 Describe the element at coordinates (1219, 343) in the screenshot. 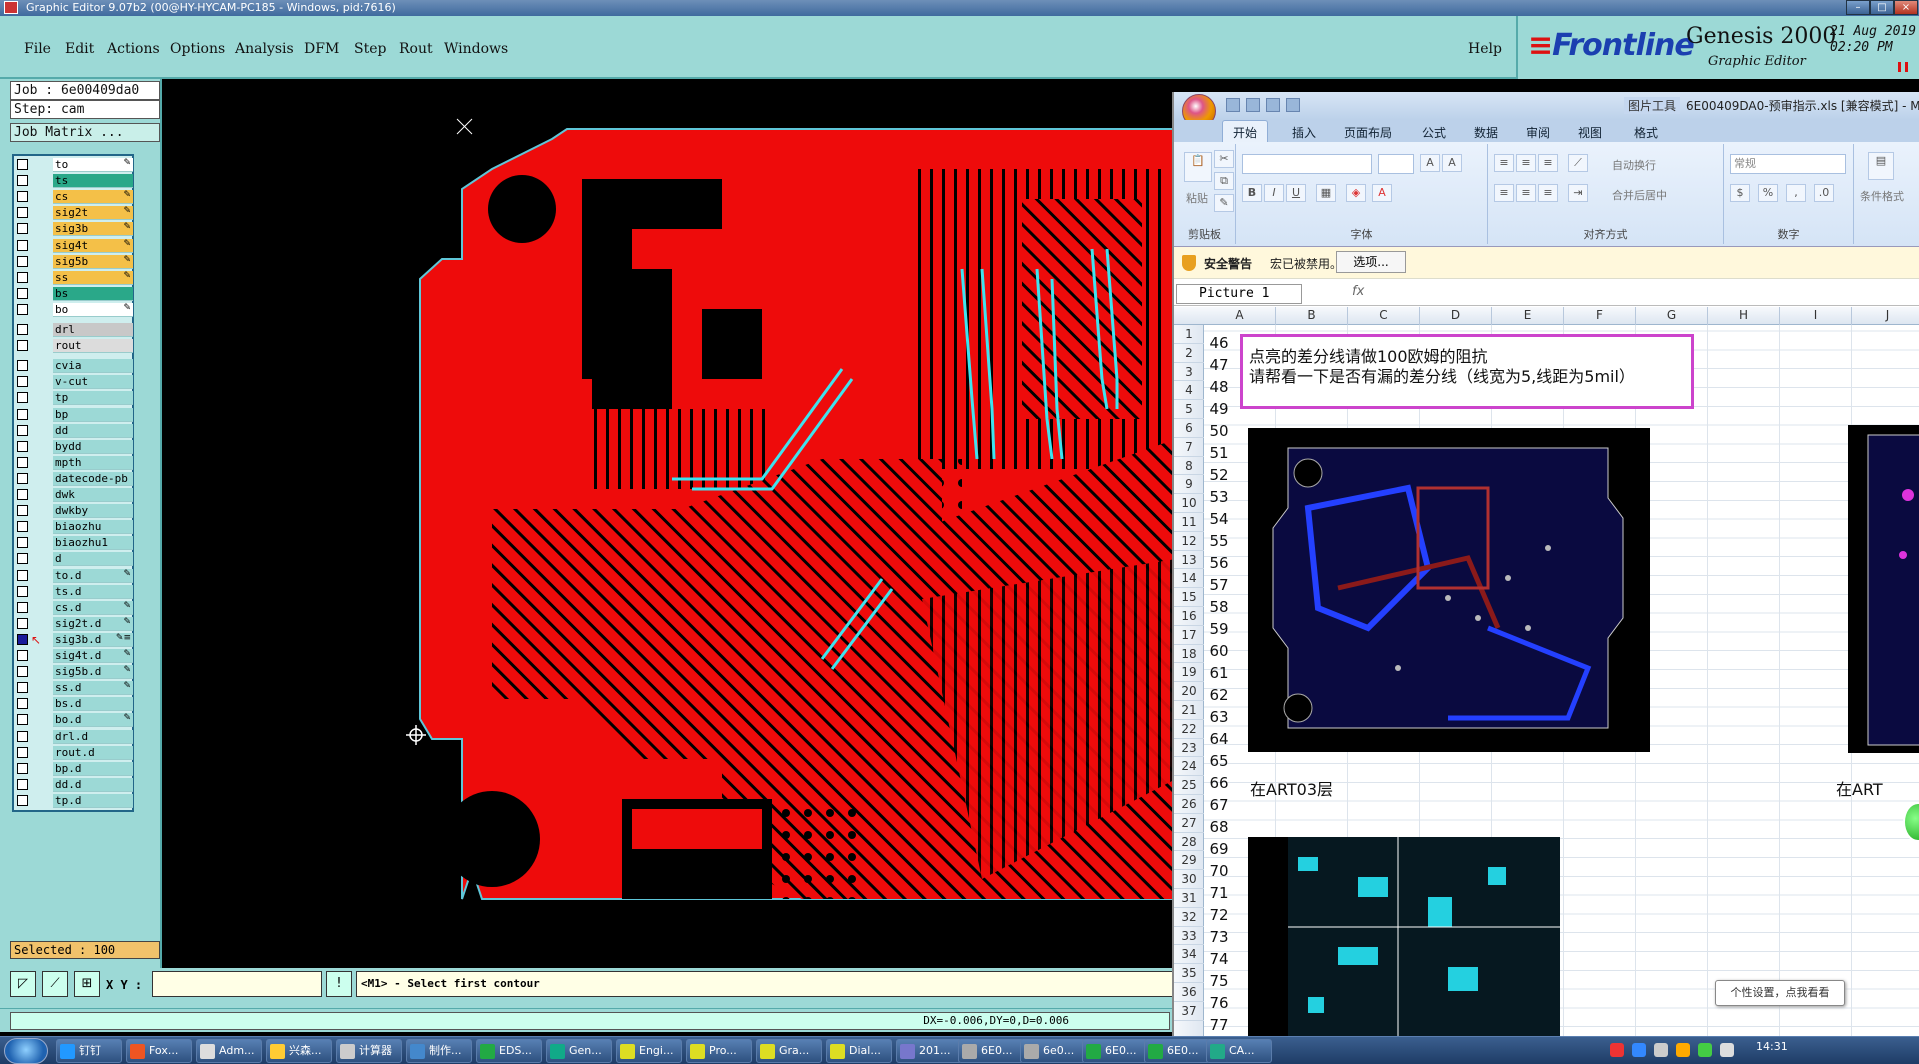

I see `cell-value: 46` at that location.